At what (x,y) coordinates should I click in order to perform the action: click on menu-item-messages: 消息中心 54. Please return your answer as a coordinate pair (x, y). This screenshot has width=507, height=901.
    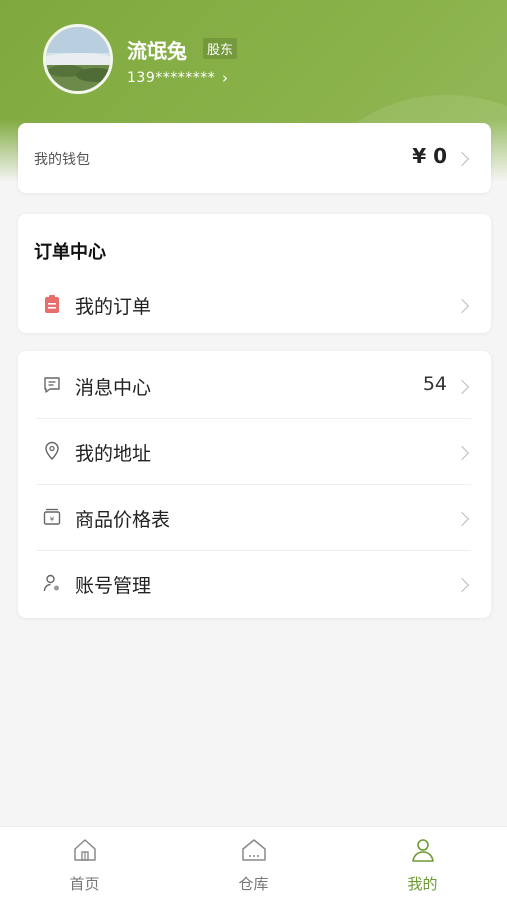
    Looking at the image, I should click on (254, 386).